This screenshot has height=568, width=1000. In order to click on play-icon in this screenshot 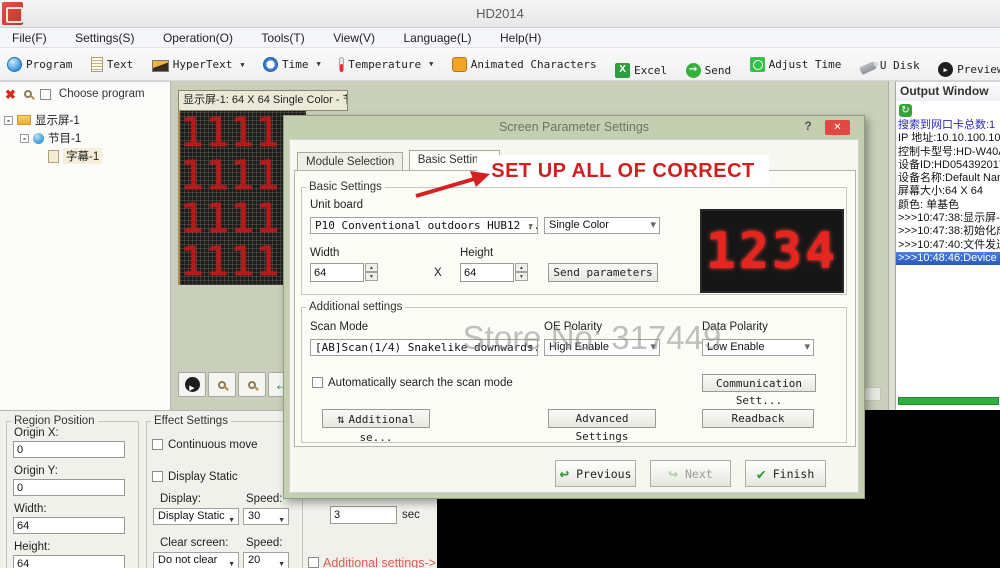, I will do `click(192, 384)`.